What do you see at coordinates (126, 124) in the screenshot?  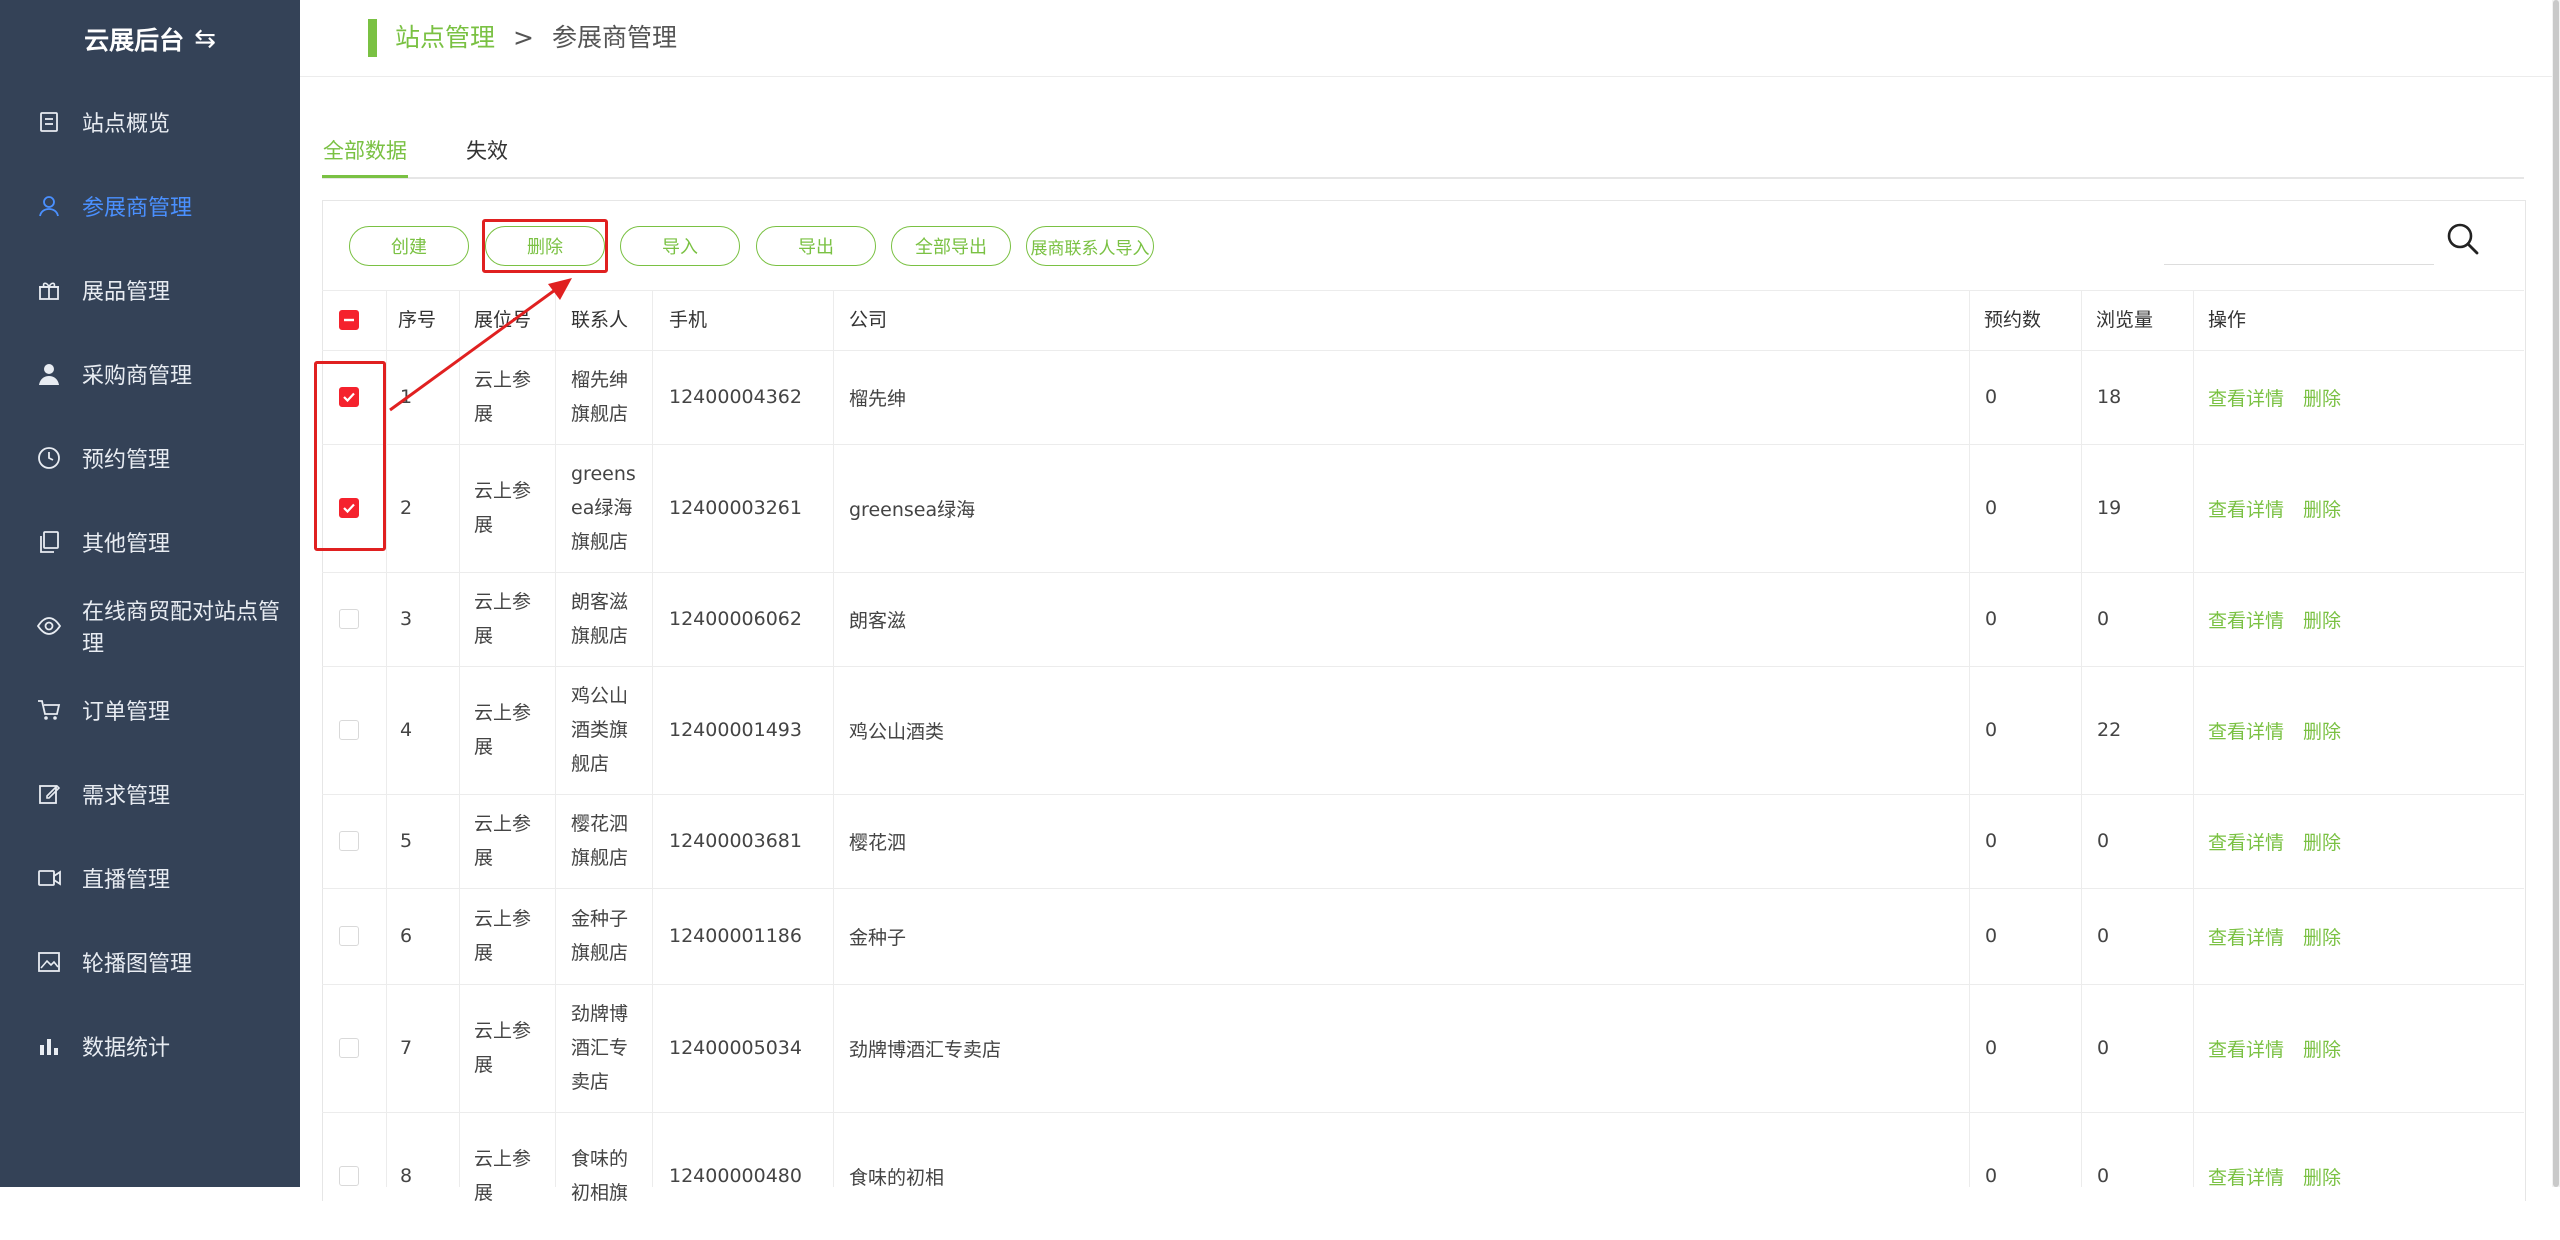 I see `sidebar-item-label: 站点概览` at bounding box center [126, 124].